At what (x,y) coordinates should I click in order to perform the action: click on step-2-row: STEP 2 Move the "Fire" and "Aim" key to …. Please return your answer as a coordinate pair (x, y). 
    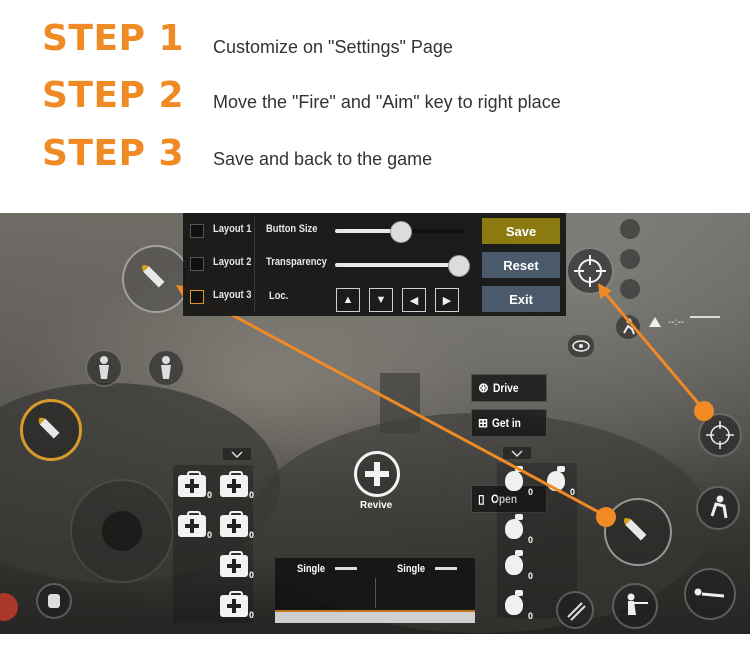
    Looking at the image, I should click on (375, 100).